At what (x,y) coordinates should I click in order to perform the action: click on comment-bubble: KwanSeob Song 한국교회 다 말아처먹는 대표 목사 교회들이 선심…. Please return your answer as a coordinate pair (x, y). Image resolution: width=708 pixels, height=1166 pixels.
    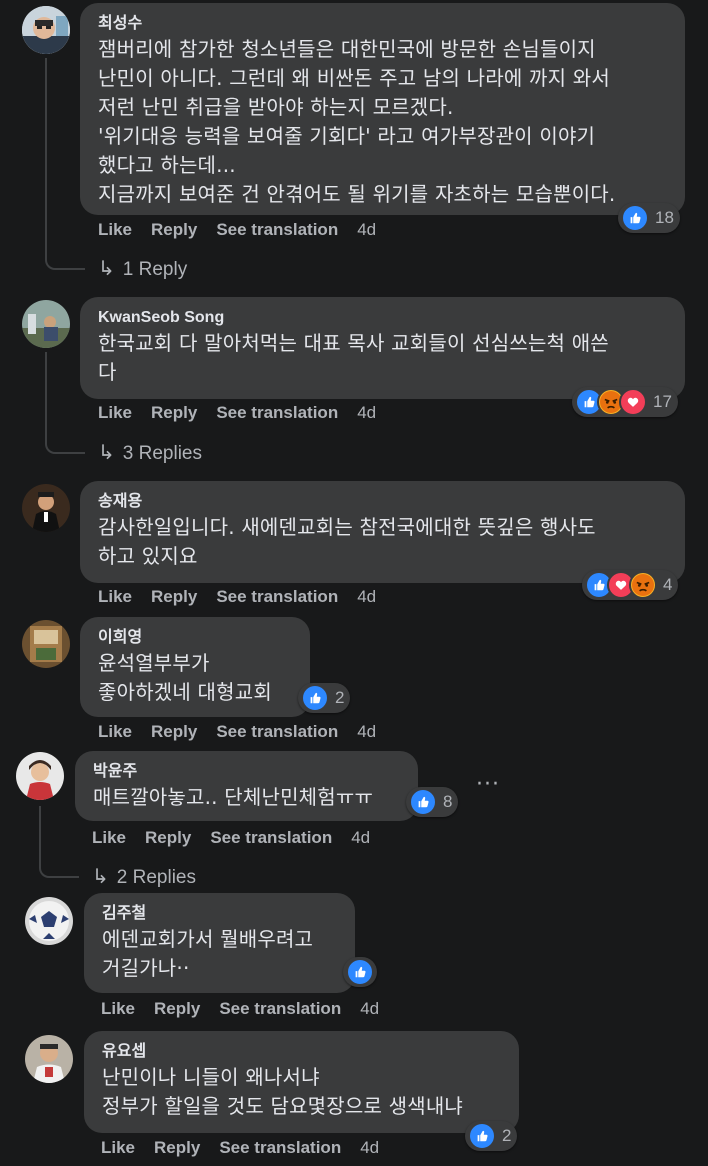
    Looking at the image, I should click on (382, 348).